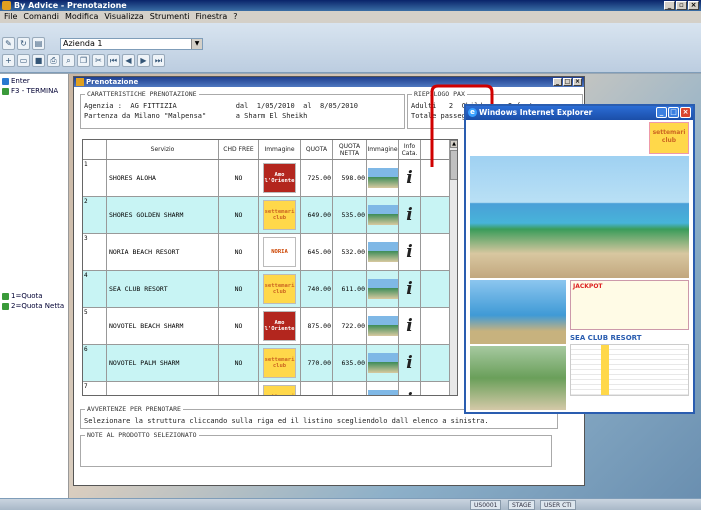  Describe the element at coordinates (383, 388) in the screenshot. I see `hotel-photo-cell` at that location.